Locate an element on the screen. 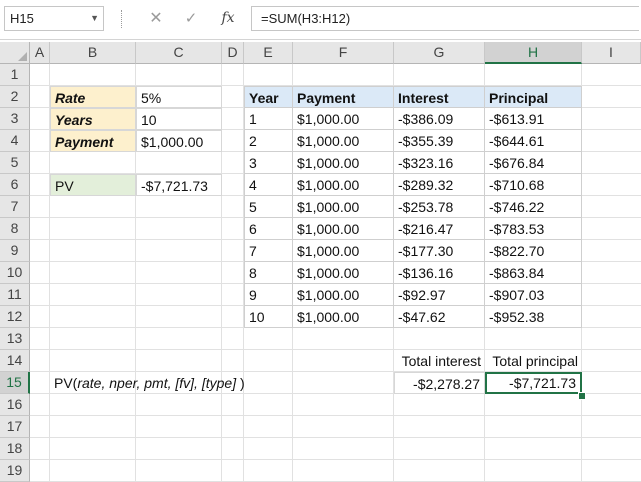 This screenshot has width=641, height=482. table-cell: -$289.32 is located at coordinates (439, 185).